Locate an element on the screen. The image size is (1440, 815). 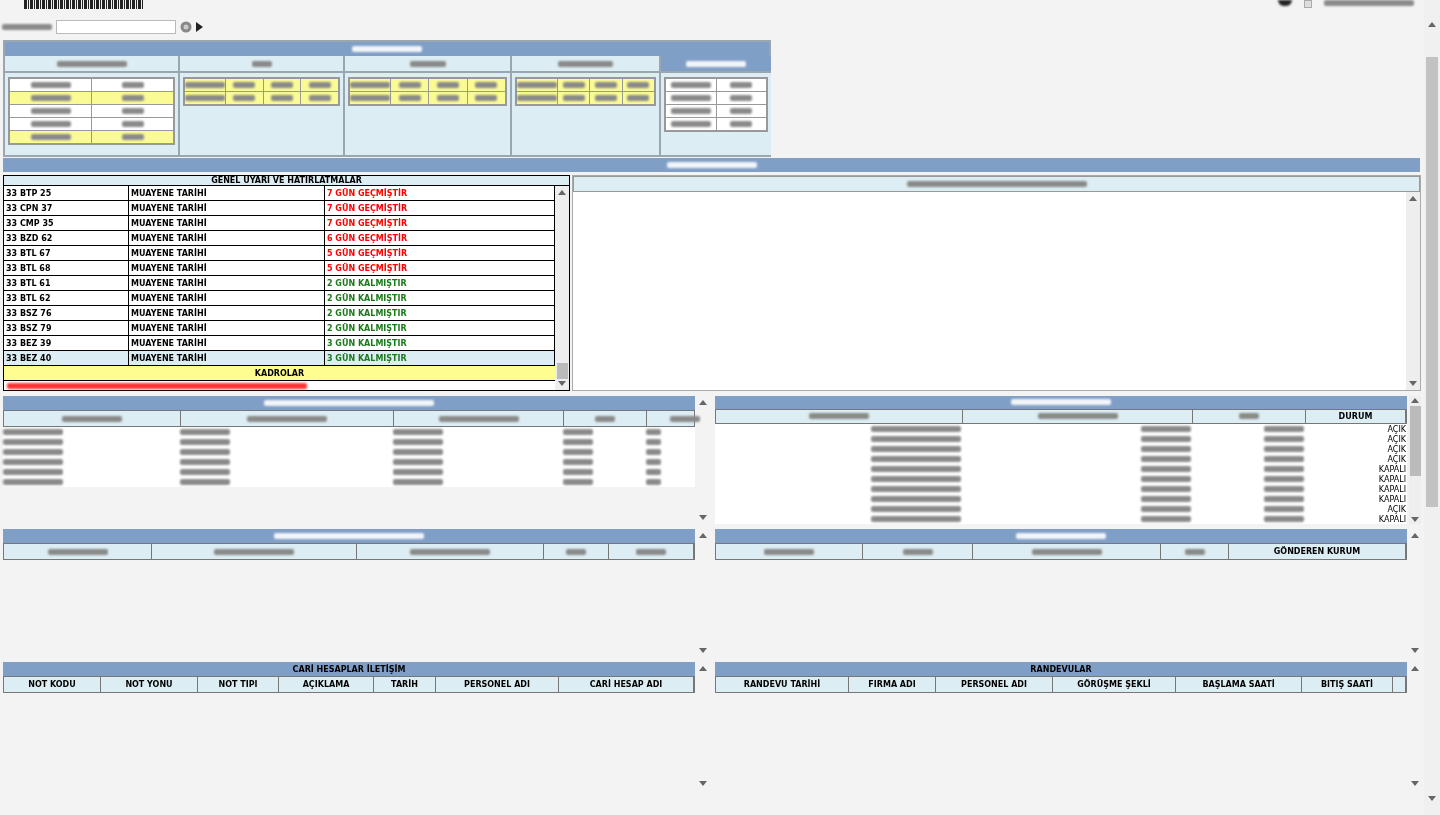
warning-row: 33 BTL 61 MUAYENE TARİHİ 2 GÜN KALMIŞTIR is located at coordinates (279, 283).